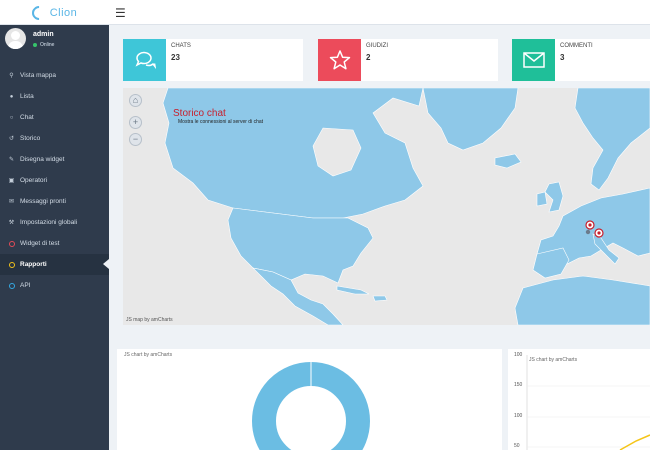 The image size is (650, 450). I want to click on sidebar-item-lista: ● Lista, so click(54, 96).